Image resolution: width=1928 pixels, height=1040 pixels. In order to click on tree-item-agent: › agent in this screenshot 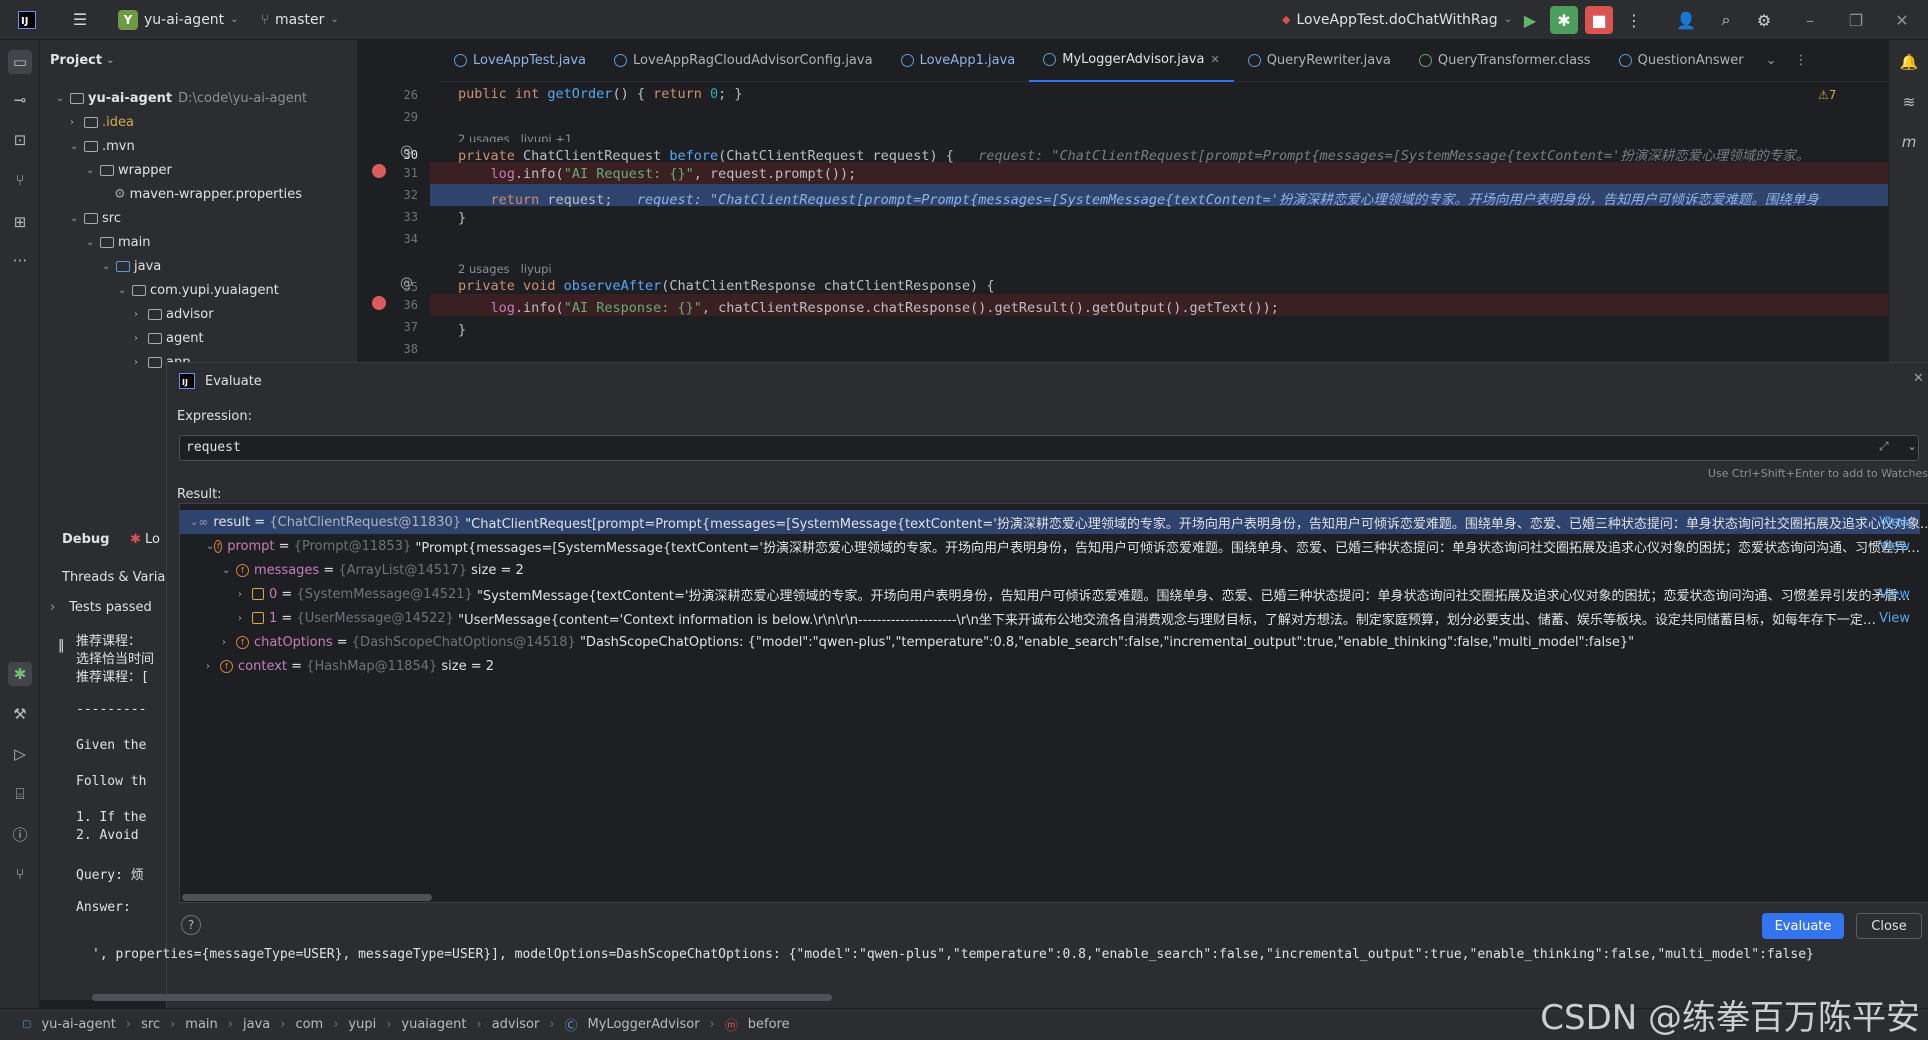, I will do `click(169, 338)`.